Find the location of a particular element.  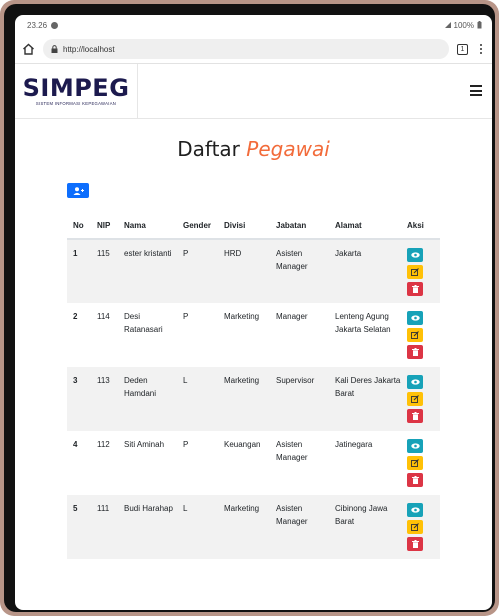

brand-logo: SIMPEG SISTEM INFORMASI KEPEGAWAIAN is located at coordinates (76, 91).